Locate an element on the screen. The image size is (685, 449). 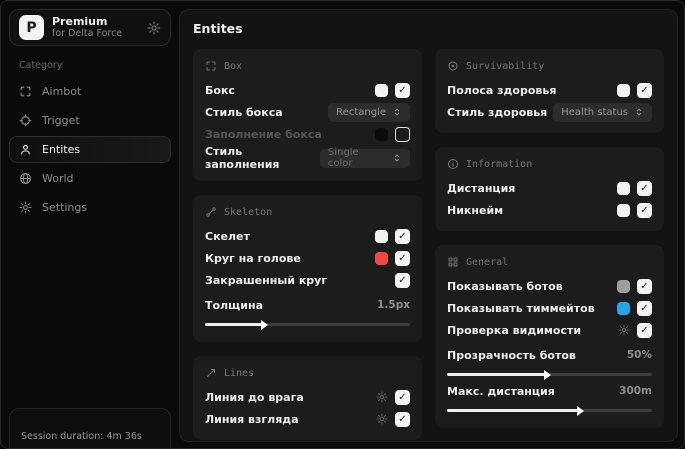
setting-row: Стиль здоровья Health status is located at coordinates (549, 112).